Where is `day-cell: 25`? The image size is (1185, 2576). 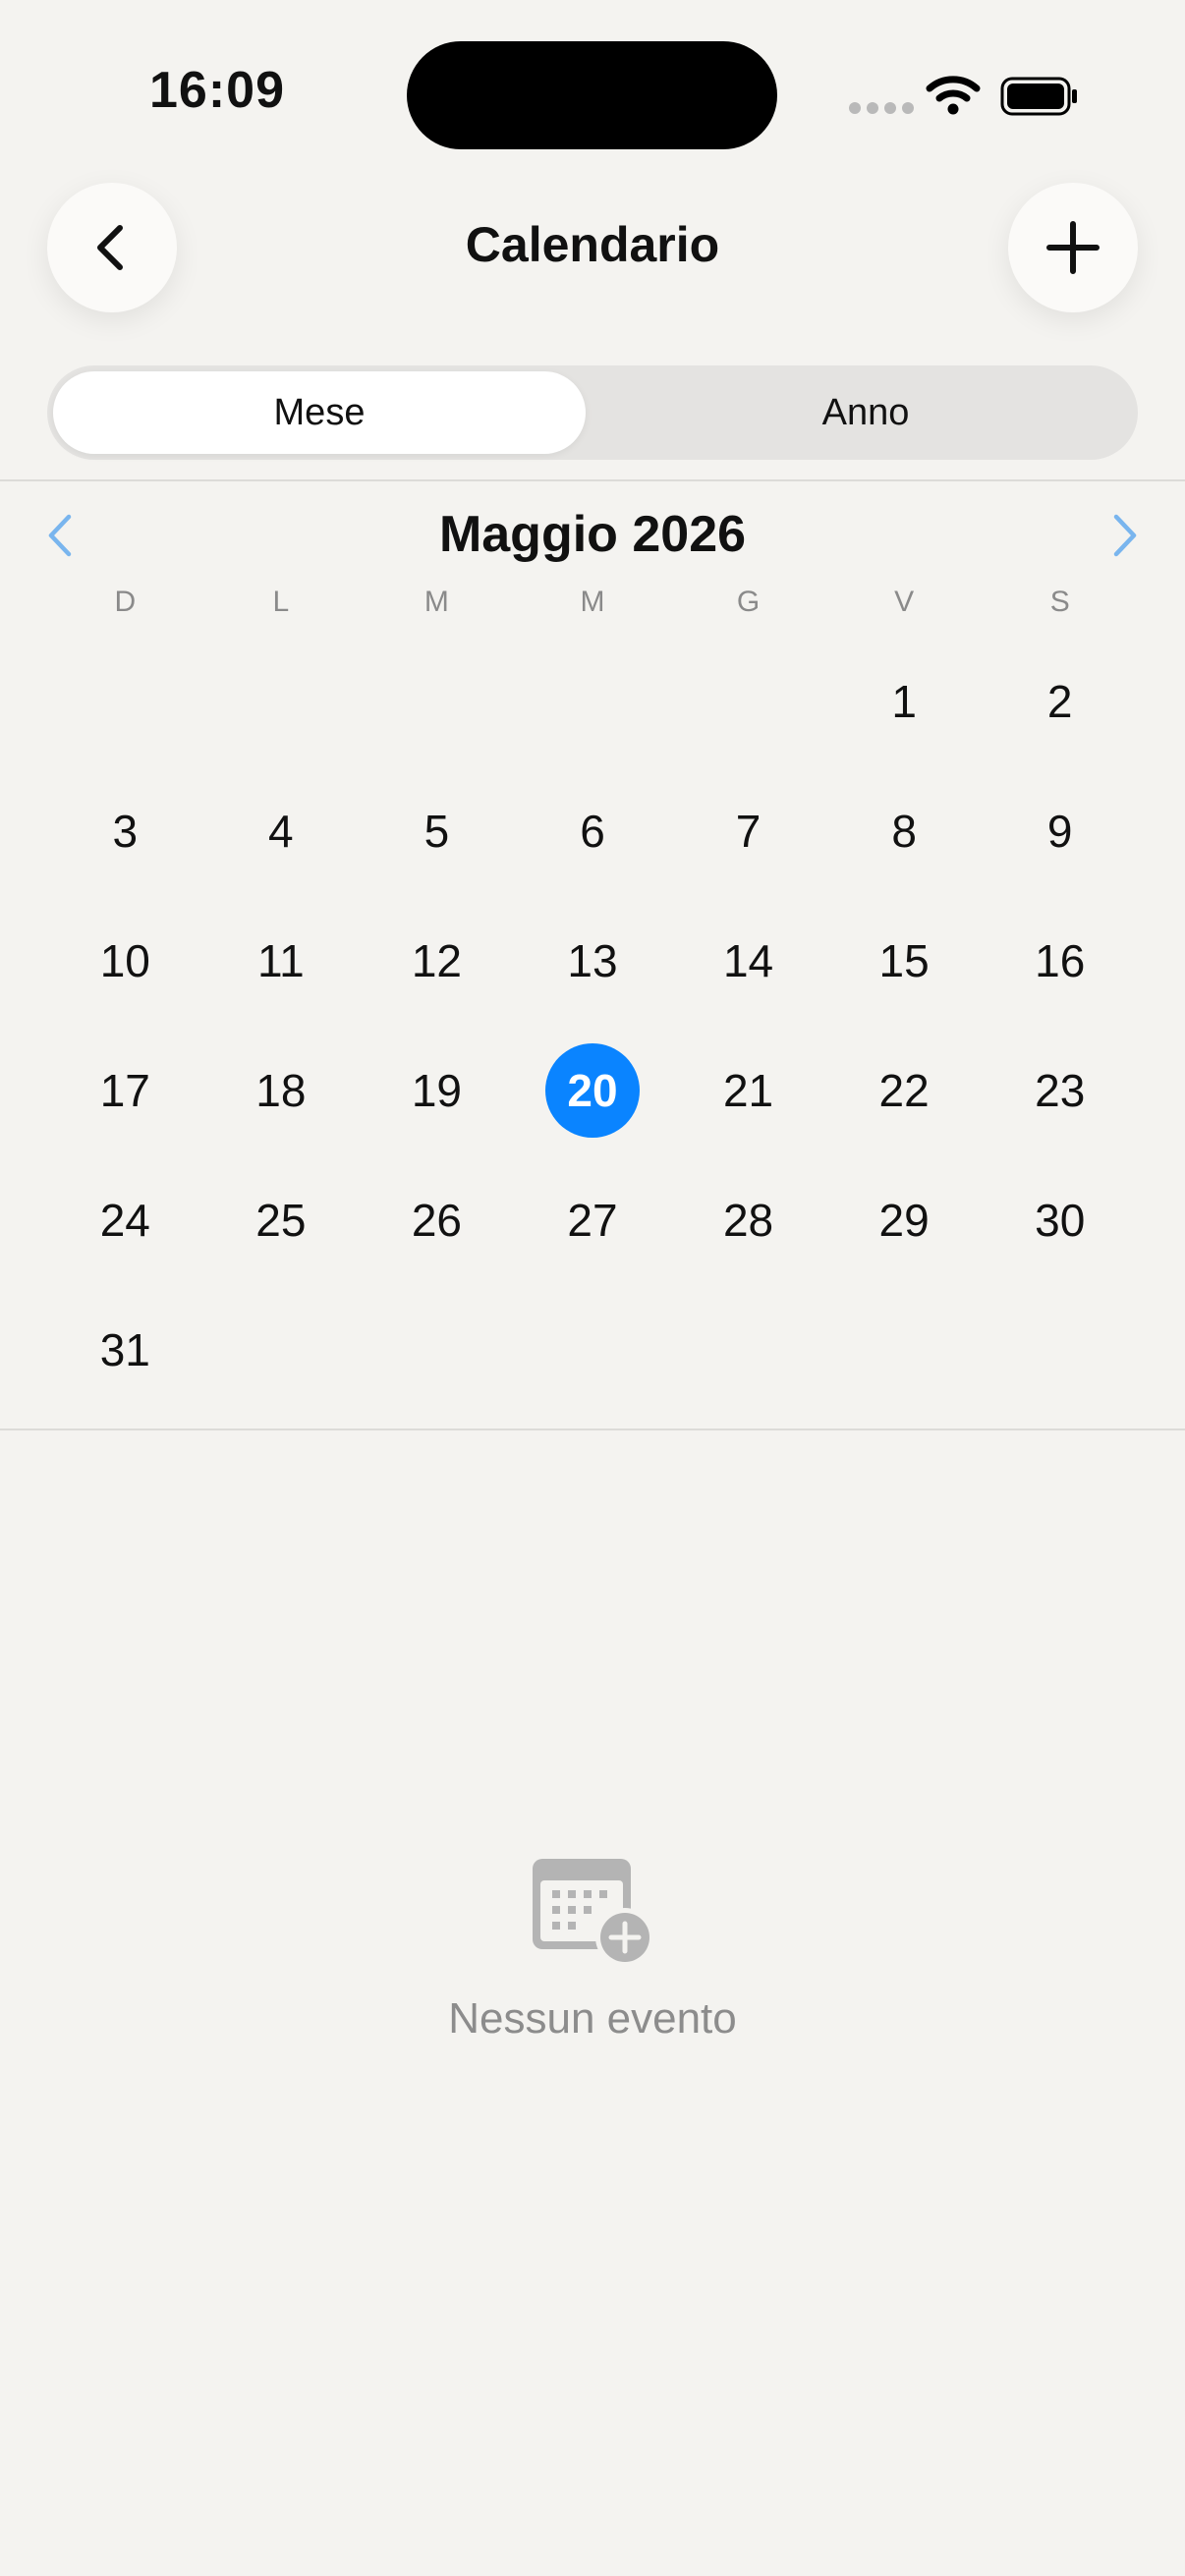
day-cell: 25 is located at coordinates (282, 1220).